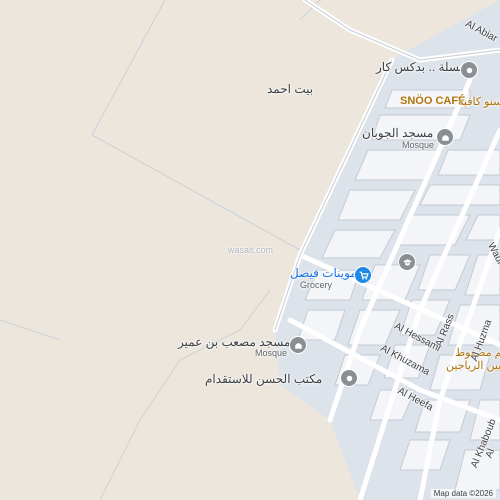  What do you see at coordinates (424, 67) in the screenshot?
I see `place-label-car-wash: مغسلة .. بدكس كار` at bounding box center [424, 67].